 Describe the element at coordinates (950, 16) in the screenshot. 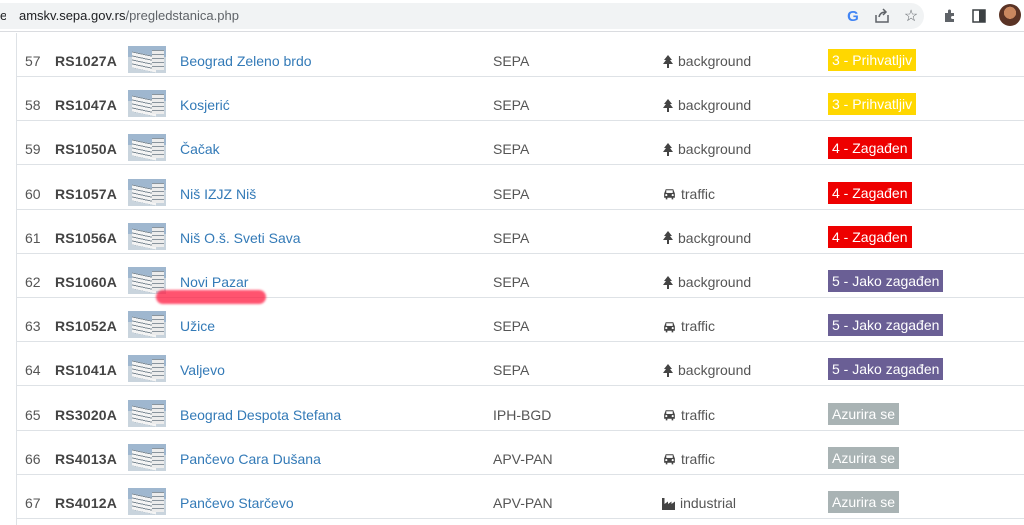

I see `extensions-puzzle-icon` at that location.